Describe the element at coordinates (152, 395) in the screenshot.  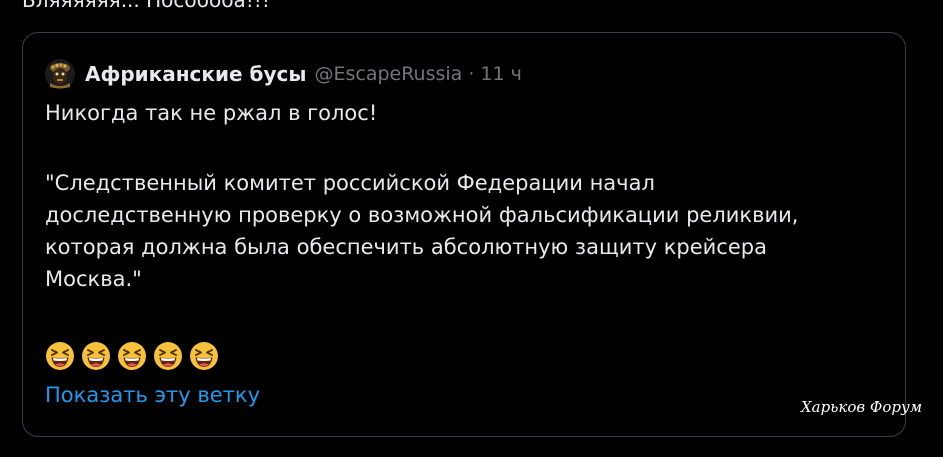
I see `show-thread-link: Показать эту ветку` at that location.